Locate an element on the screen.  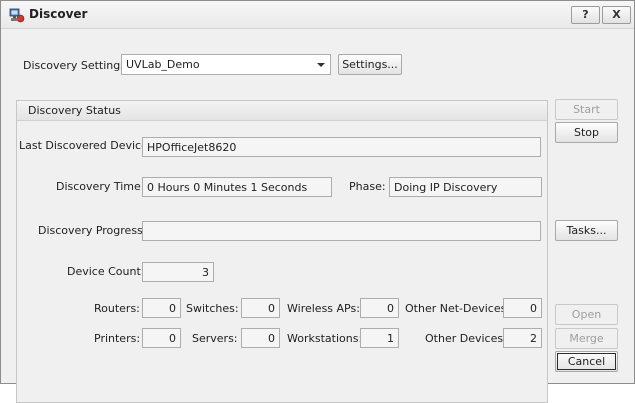
printers-field: 0 is located at coordinates (161, 338).